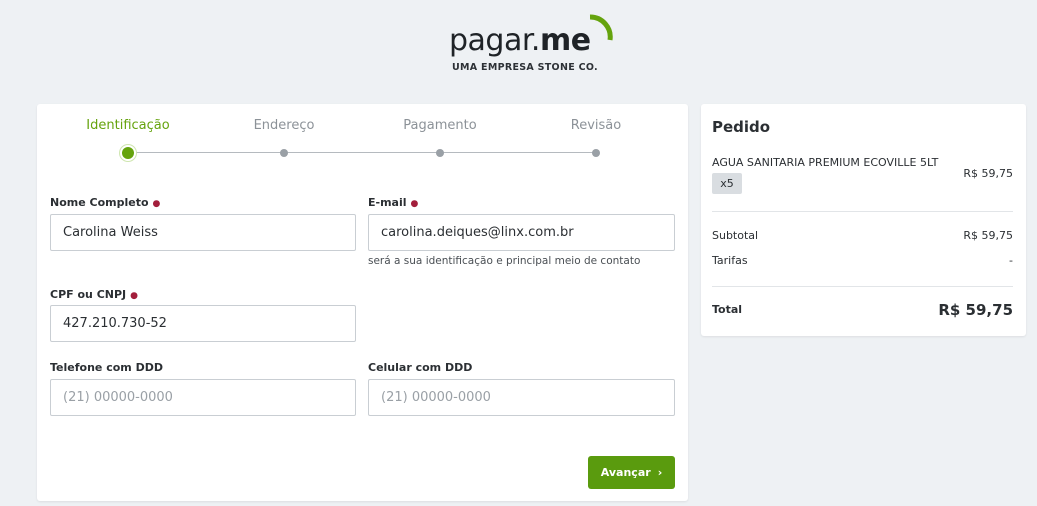 The height and width of the screenshot is (506, 1037). What do you see at coordinates (387, 202) in the screenshot?
I see `email-label-text: E-mail` at bounding box center [387, 202].